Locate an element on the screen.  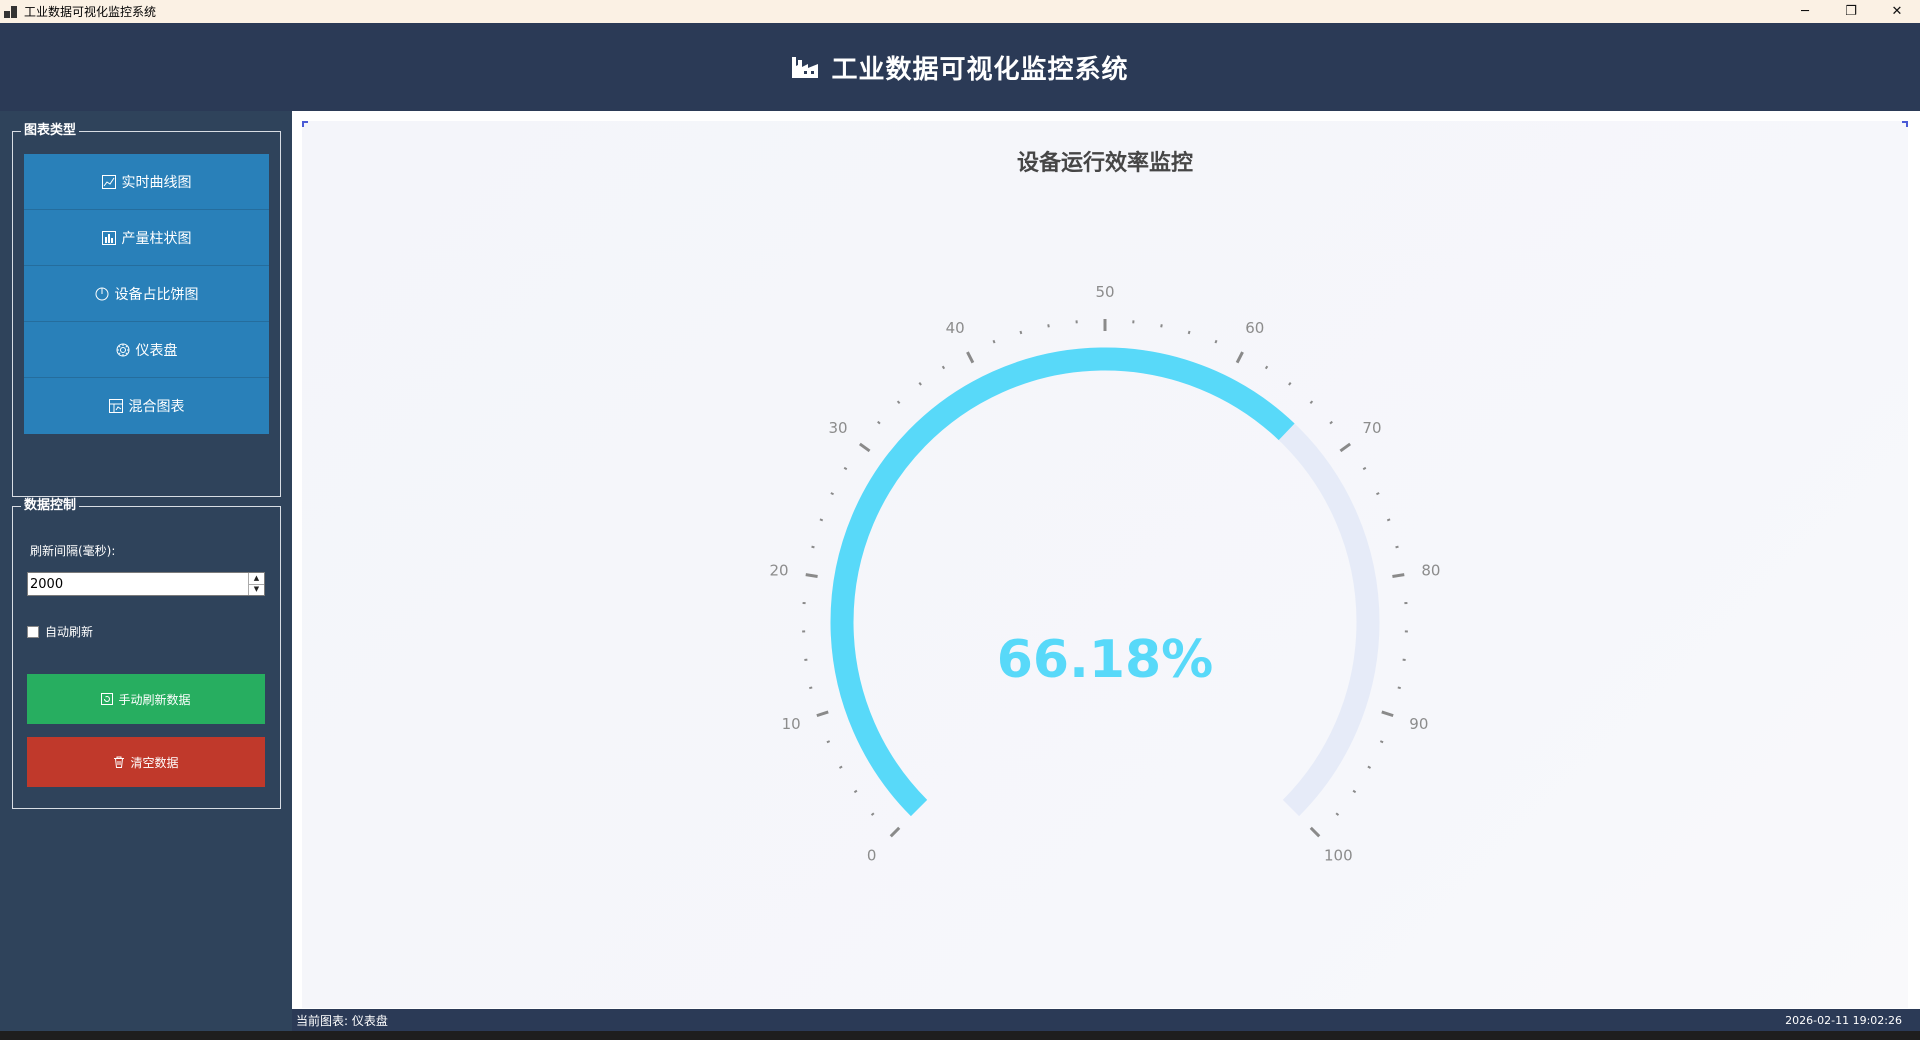
gauge-tick-label: 10 is located at coordinates (791, 724).